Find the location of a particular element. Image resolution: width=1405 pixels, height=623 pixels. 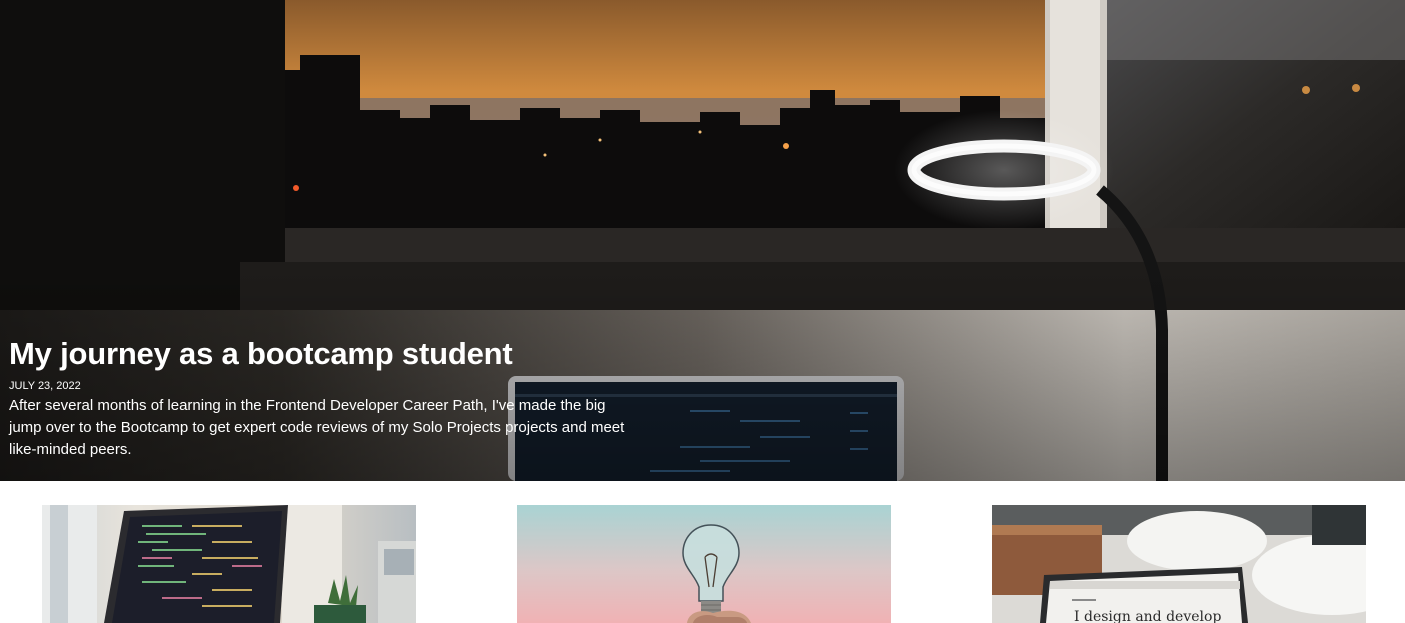

post-card-3: I design and develop is located at coordinates (1179, 564).